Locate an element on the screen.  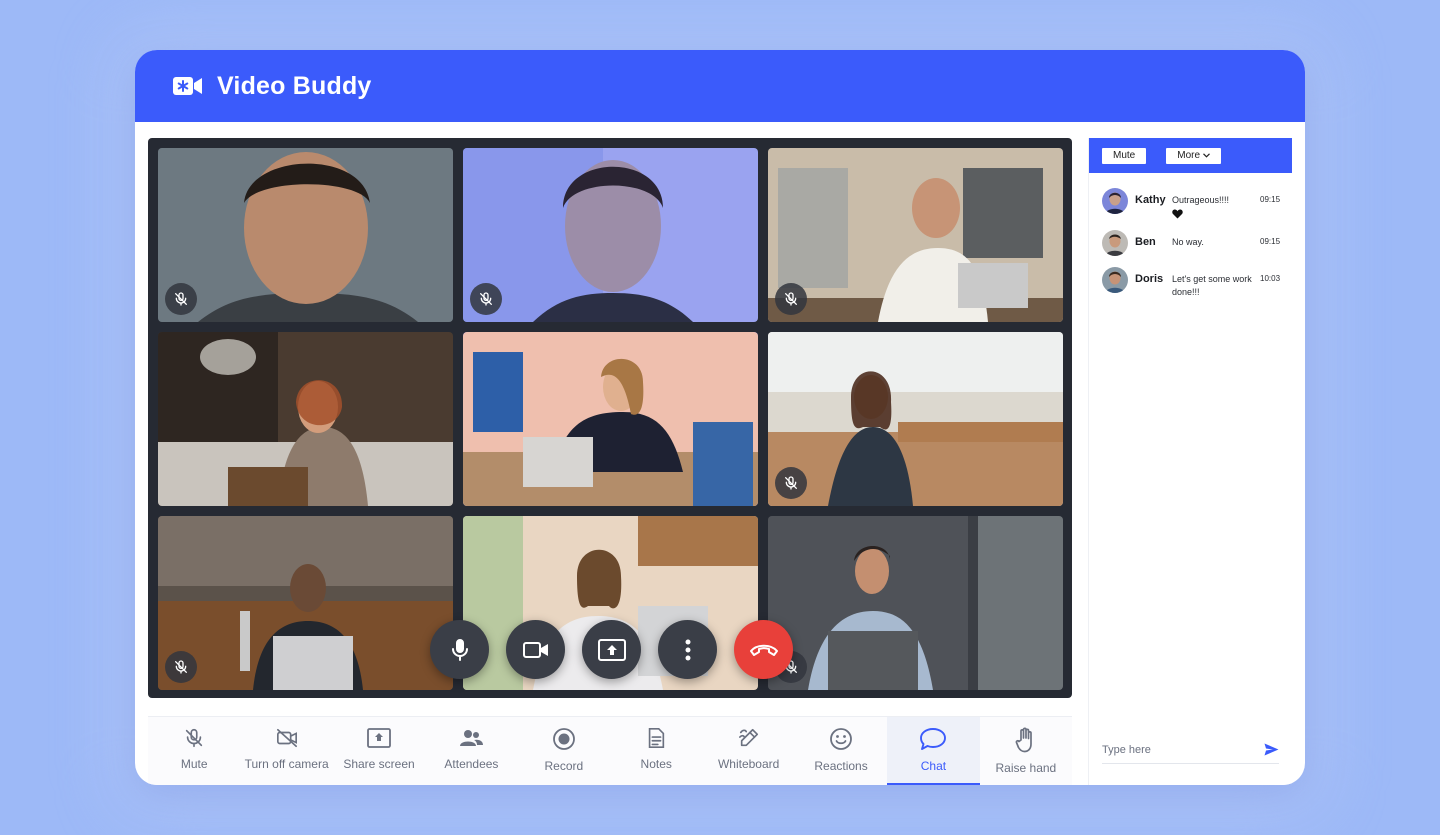
share-control is located at coordinates (611, 649).